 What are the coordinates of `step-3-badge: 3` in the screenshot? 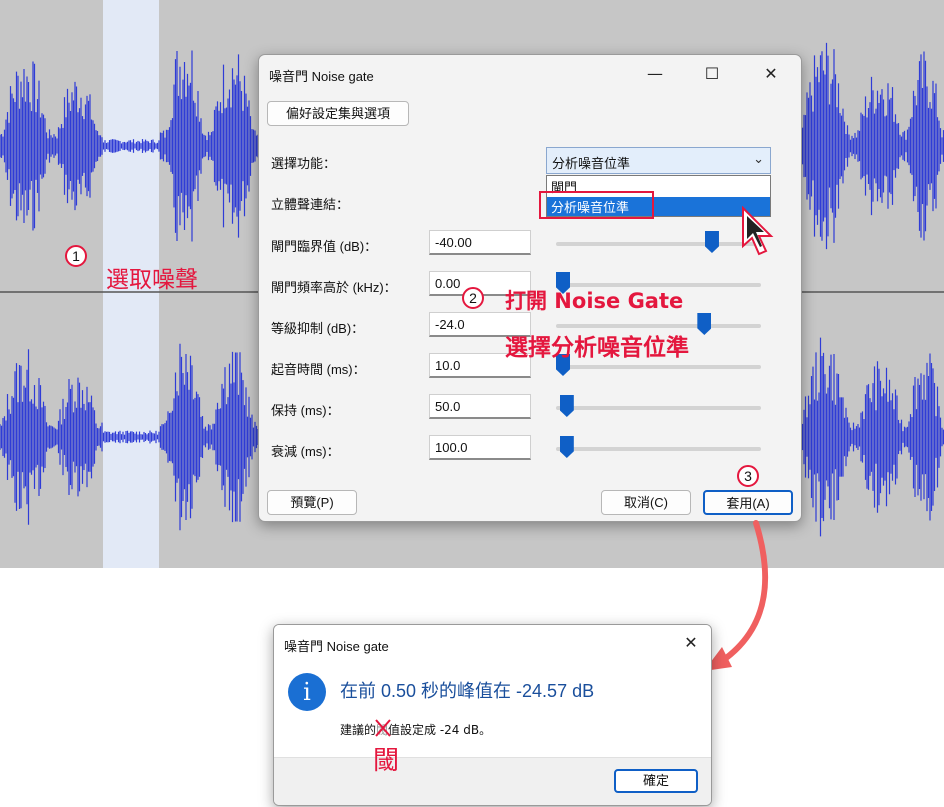 It's located at (748, 476).